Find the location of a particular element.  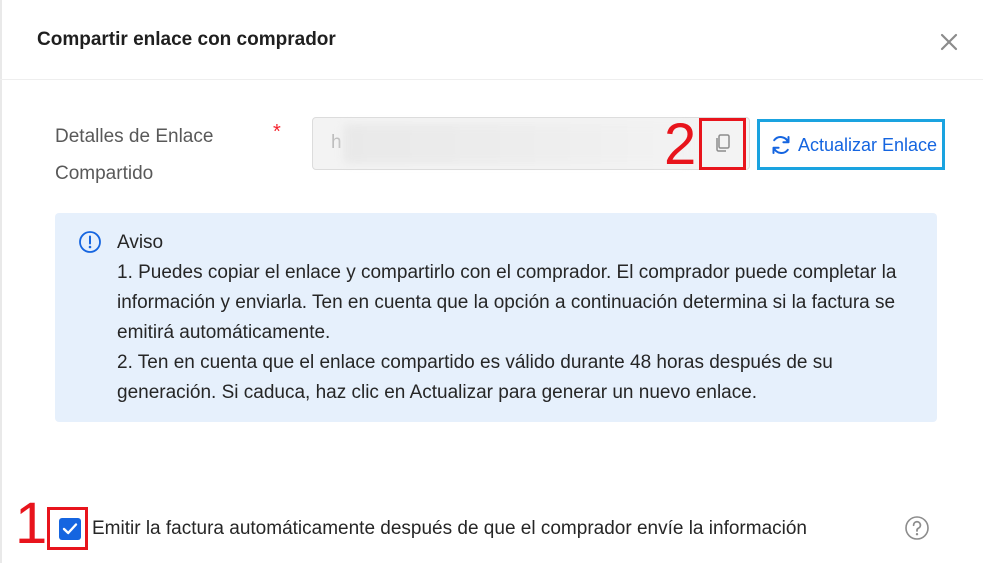

help-button is located at coordinates (917, 528).